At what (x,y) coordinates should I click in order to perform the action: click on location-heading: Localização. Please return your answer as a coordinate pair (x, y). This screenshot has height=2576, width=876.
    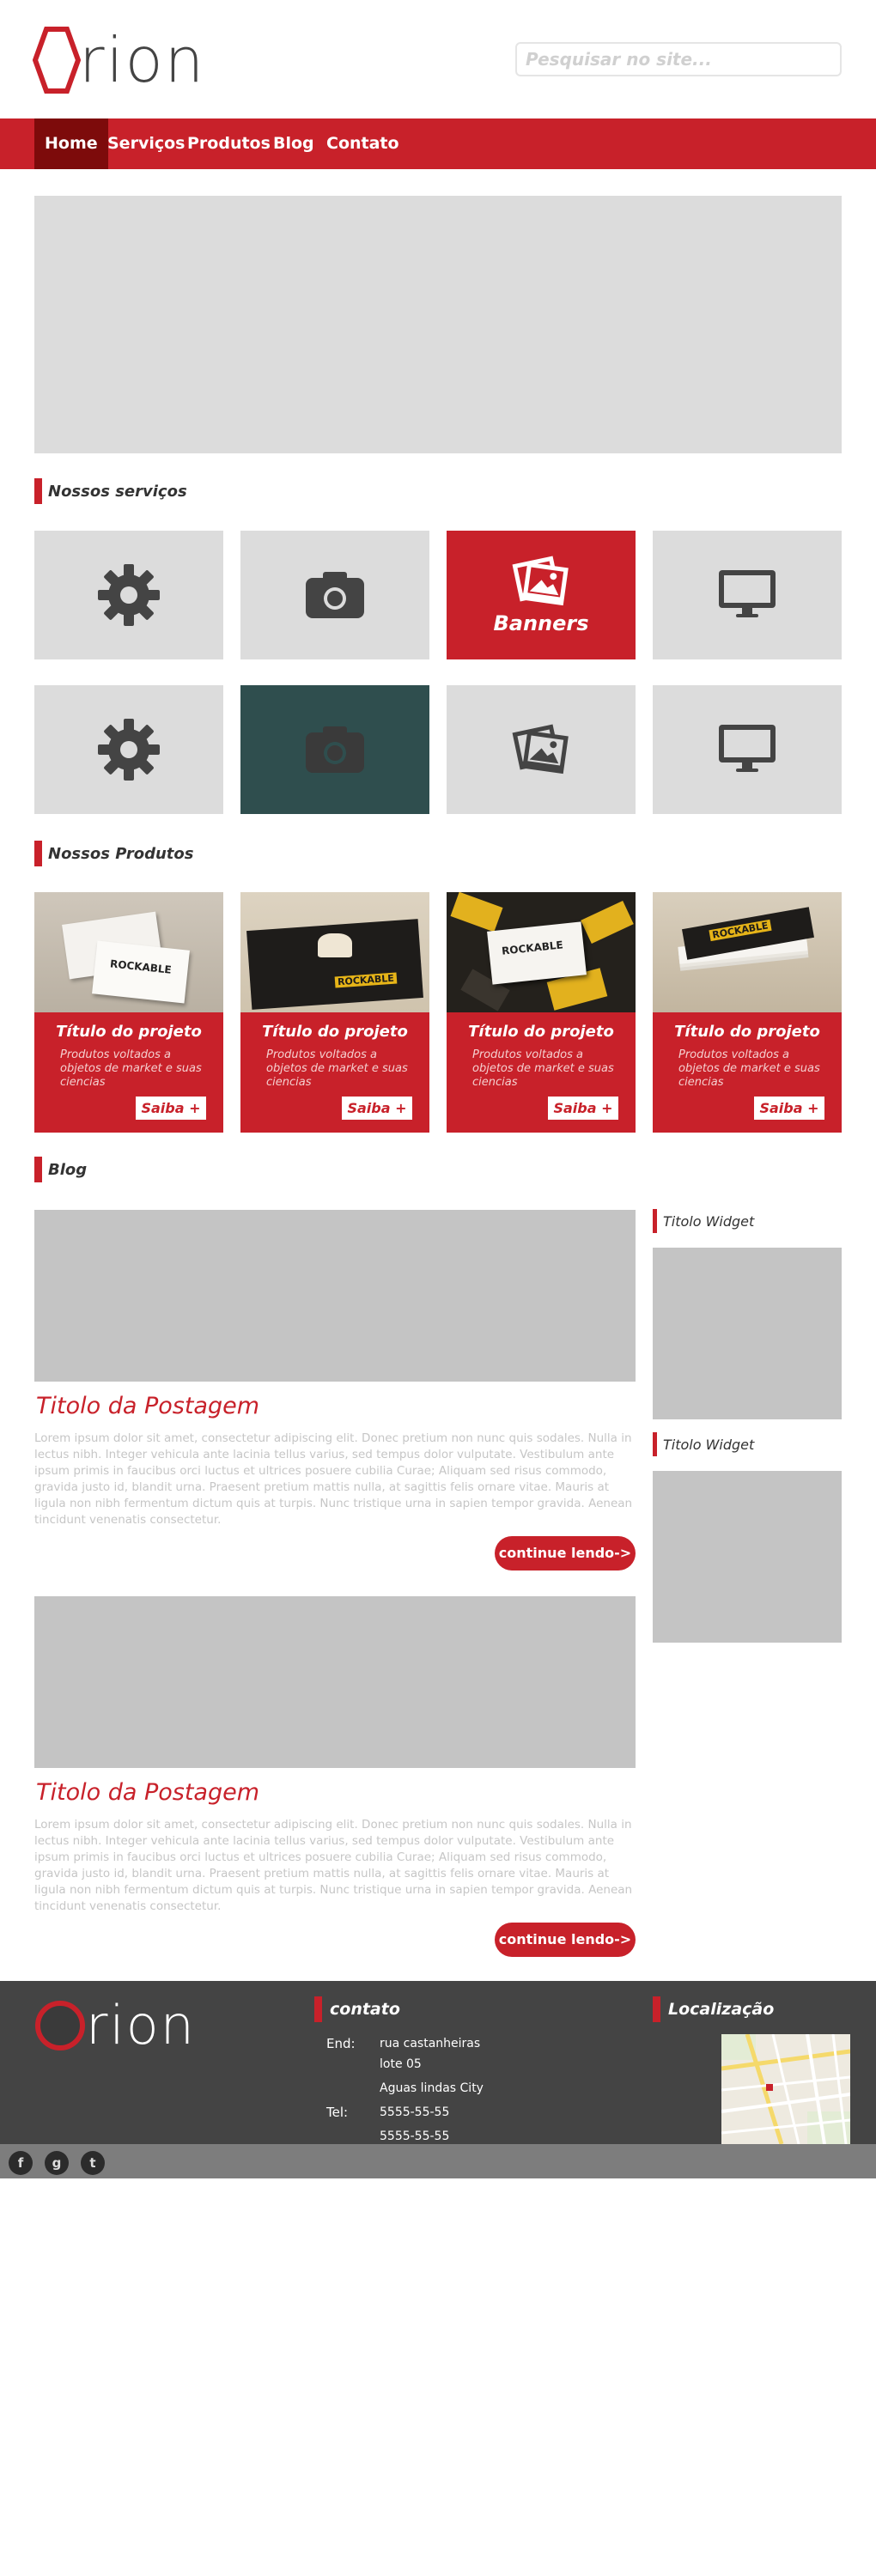
    Looking at the image, I should click on (713, 2009).